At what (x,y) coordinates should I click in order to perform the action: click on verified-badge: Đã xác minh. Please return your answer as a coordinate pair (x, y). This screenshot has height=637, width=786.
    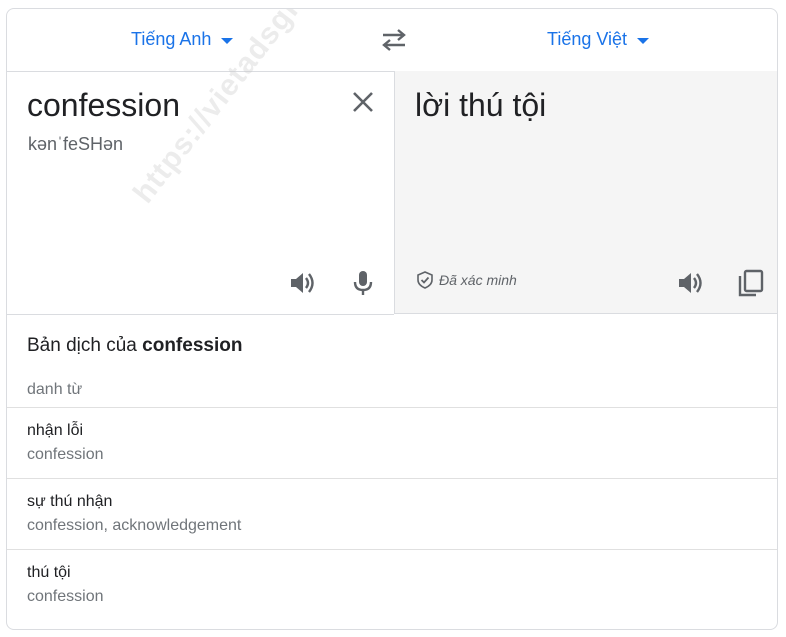
    Looking at the image, I should click on (467, 280).